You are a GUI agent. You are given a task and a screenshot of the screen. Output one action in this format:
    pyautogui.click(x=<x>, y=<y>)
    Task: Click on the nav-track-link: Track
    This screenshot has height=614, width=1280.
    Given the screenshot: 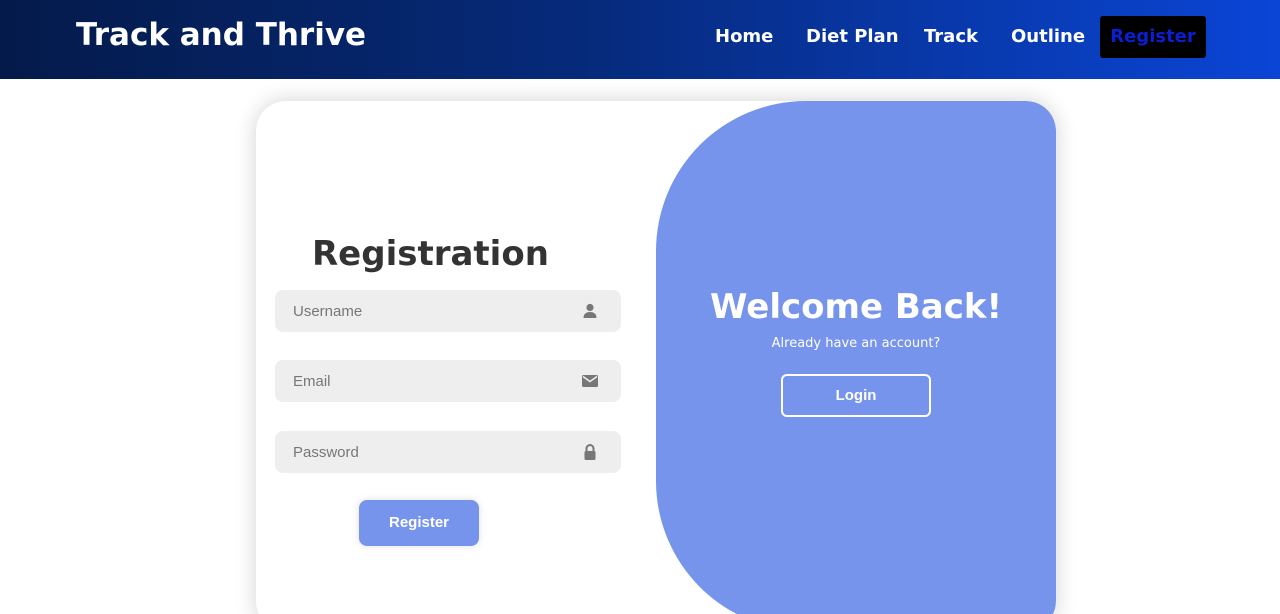 What is the action you would take?
    pyautogui.click(x=951, y=36)
    